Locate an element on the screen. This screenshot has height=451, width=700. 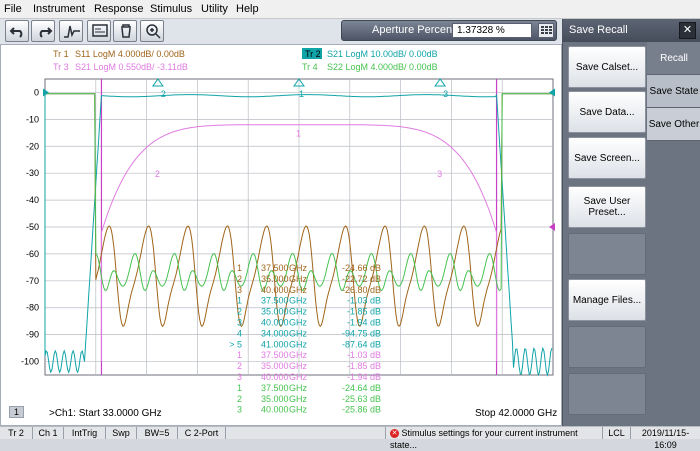
marker-row-value: -94.75 dB is located at coordinates (361, 333).